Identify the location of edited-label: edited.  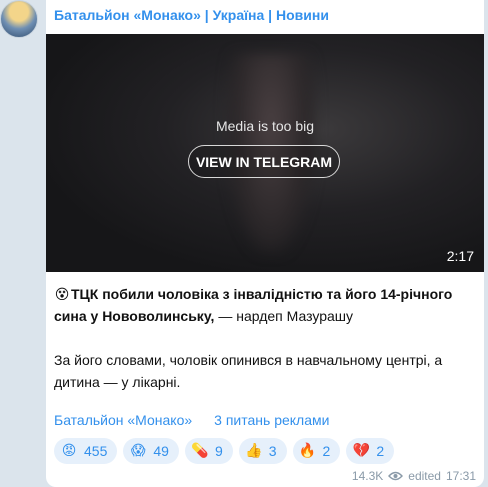
(424, 476).